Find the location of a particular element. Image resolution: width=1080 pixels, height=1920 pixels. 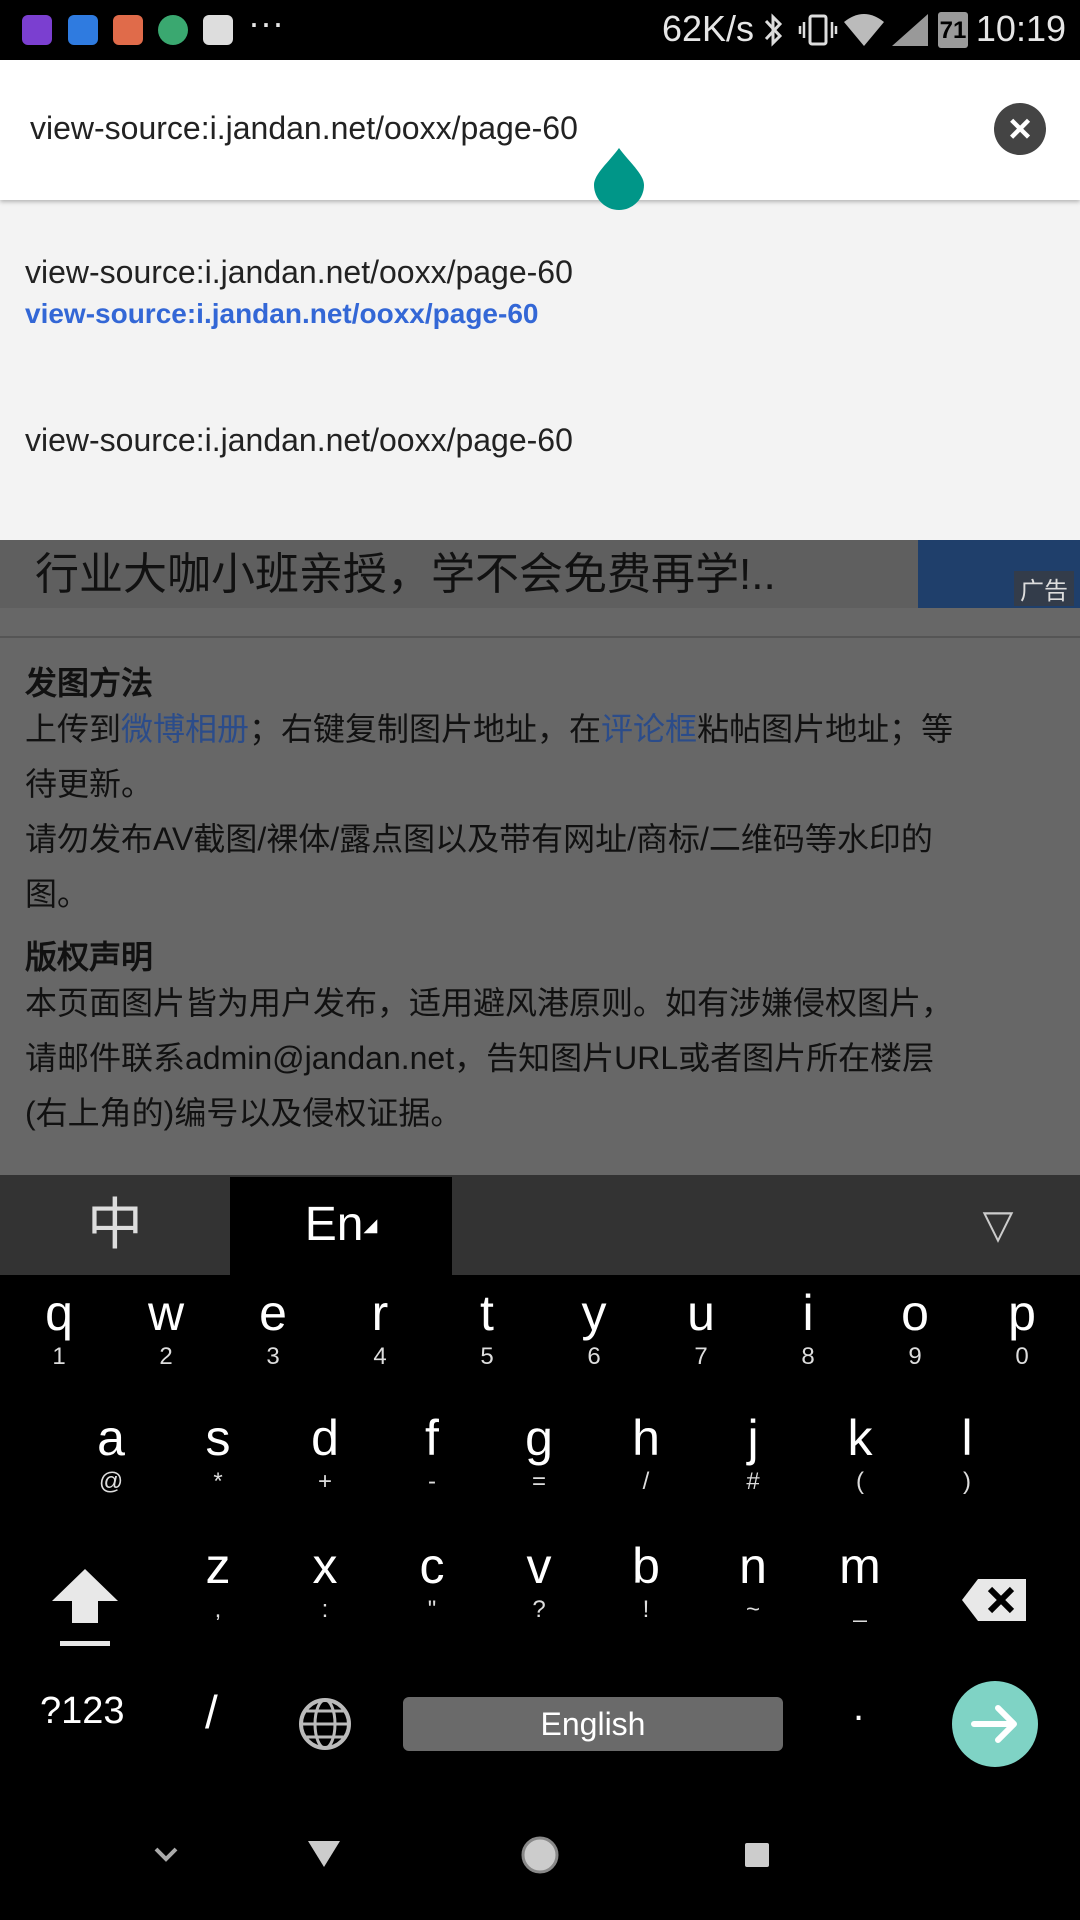

suggestion-item: view-source:i.jandan.net/ooxx/page-60 is located at coordinates (540, 445).